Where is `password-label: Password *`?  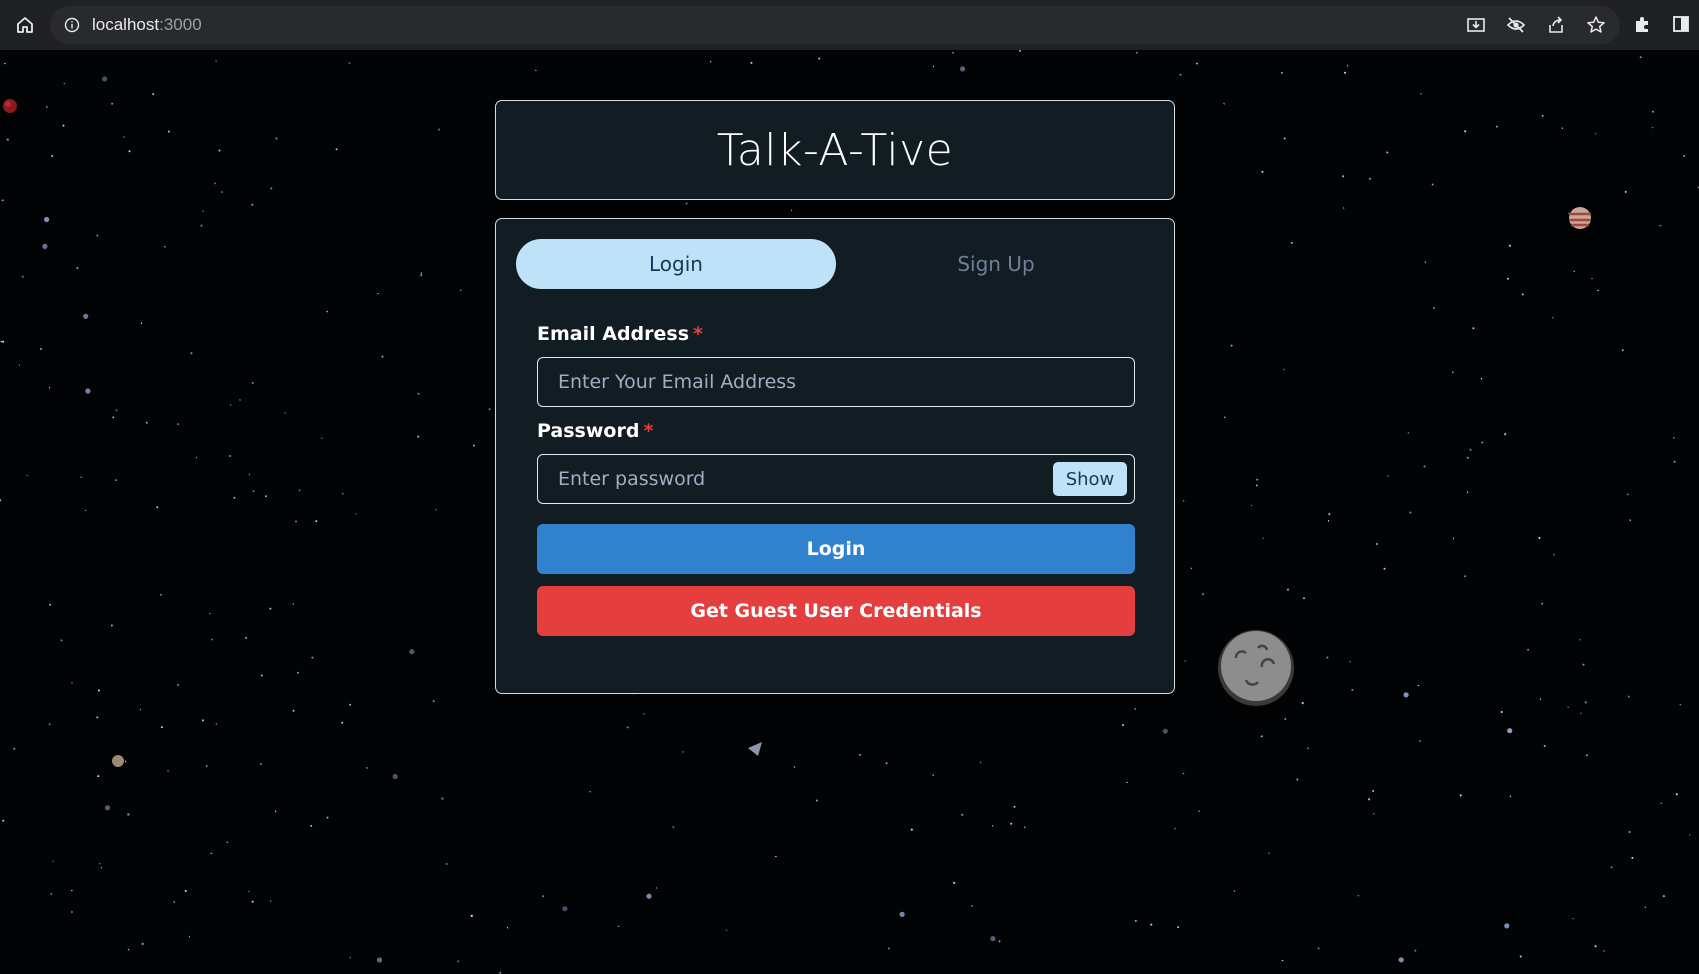
password-label: Password * is located at coordinates (595, 431).